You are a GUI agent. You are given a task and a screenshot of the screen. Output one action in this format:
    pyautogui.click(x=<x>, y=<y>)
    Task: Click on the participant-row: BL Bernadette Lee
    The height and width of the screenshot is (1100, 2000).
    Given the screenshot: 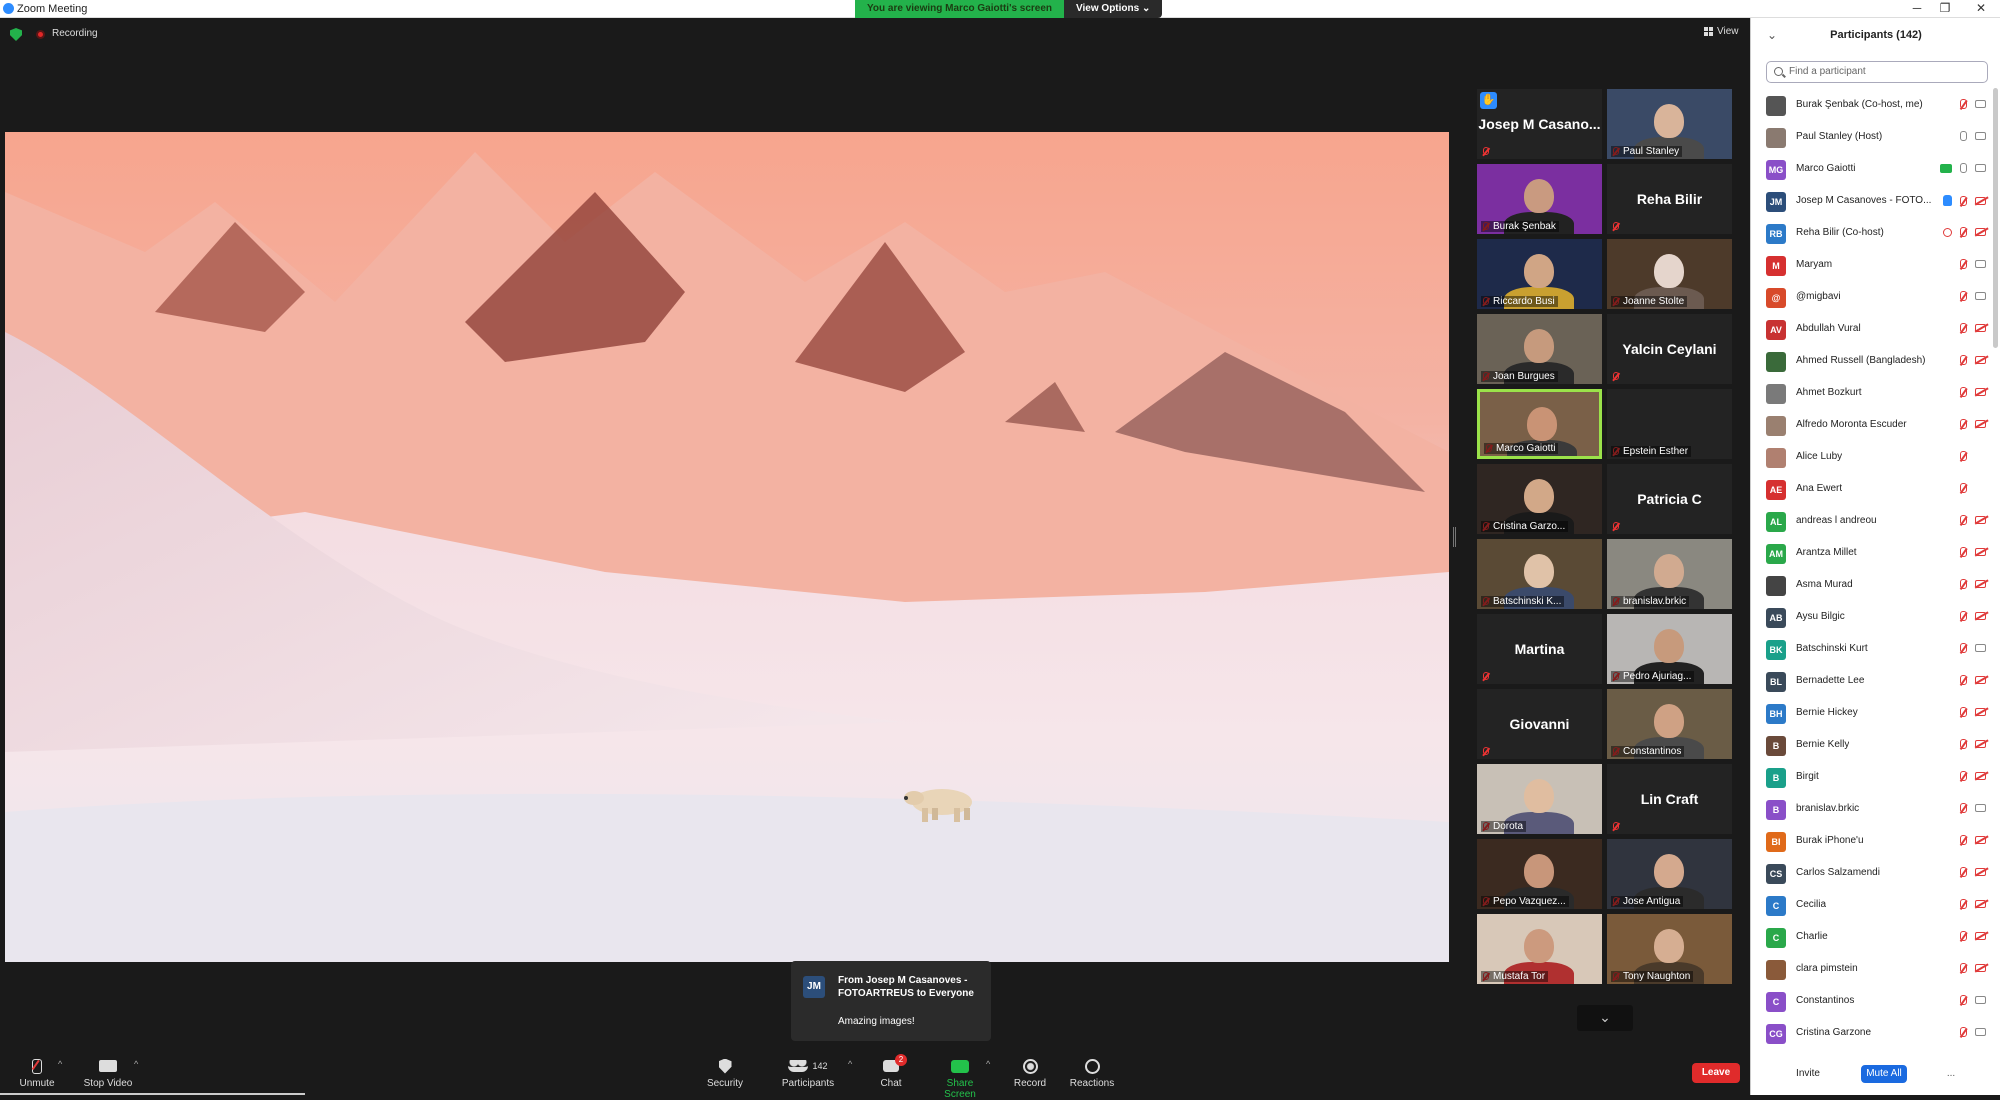 What is the action you would take?
    pyautogui.click(x=1875, y=682)
    